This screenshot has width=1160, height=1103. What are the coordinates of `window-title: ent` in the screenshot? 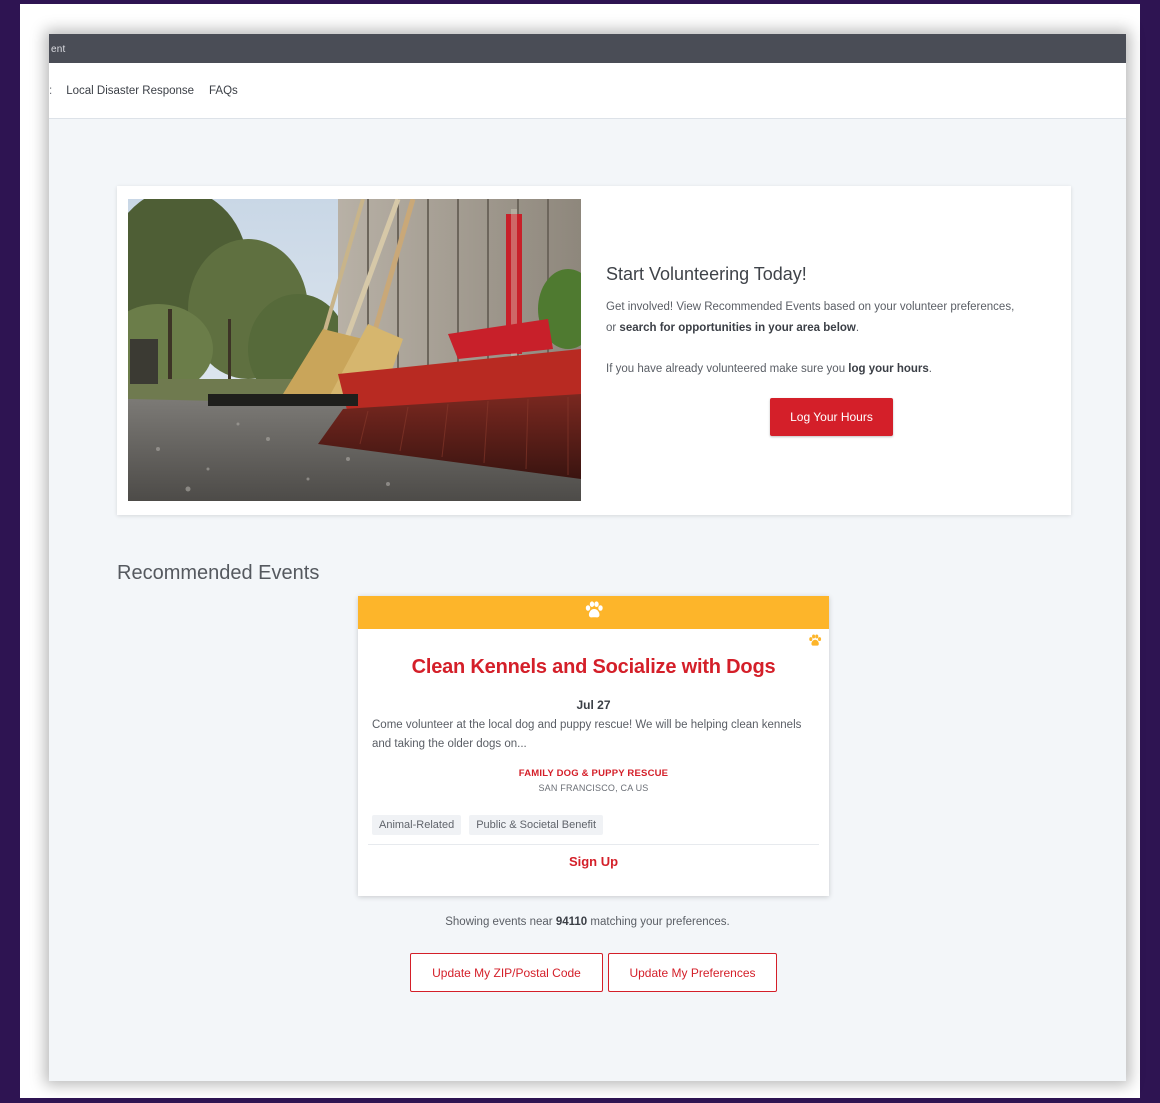 It's located at (58, 49).